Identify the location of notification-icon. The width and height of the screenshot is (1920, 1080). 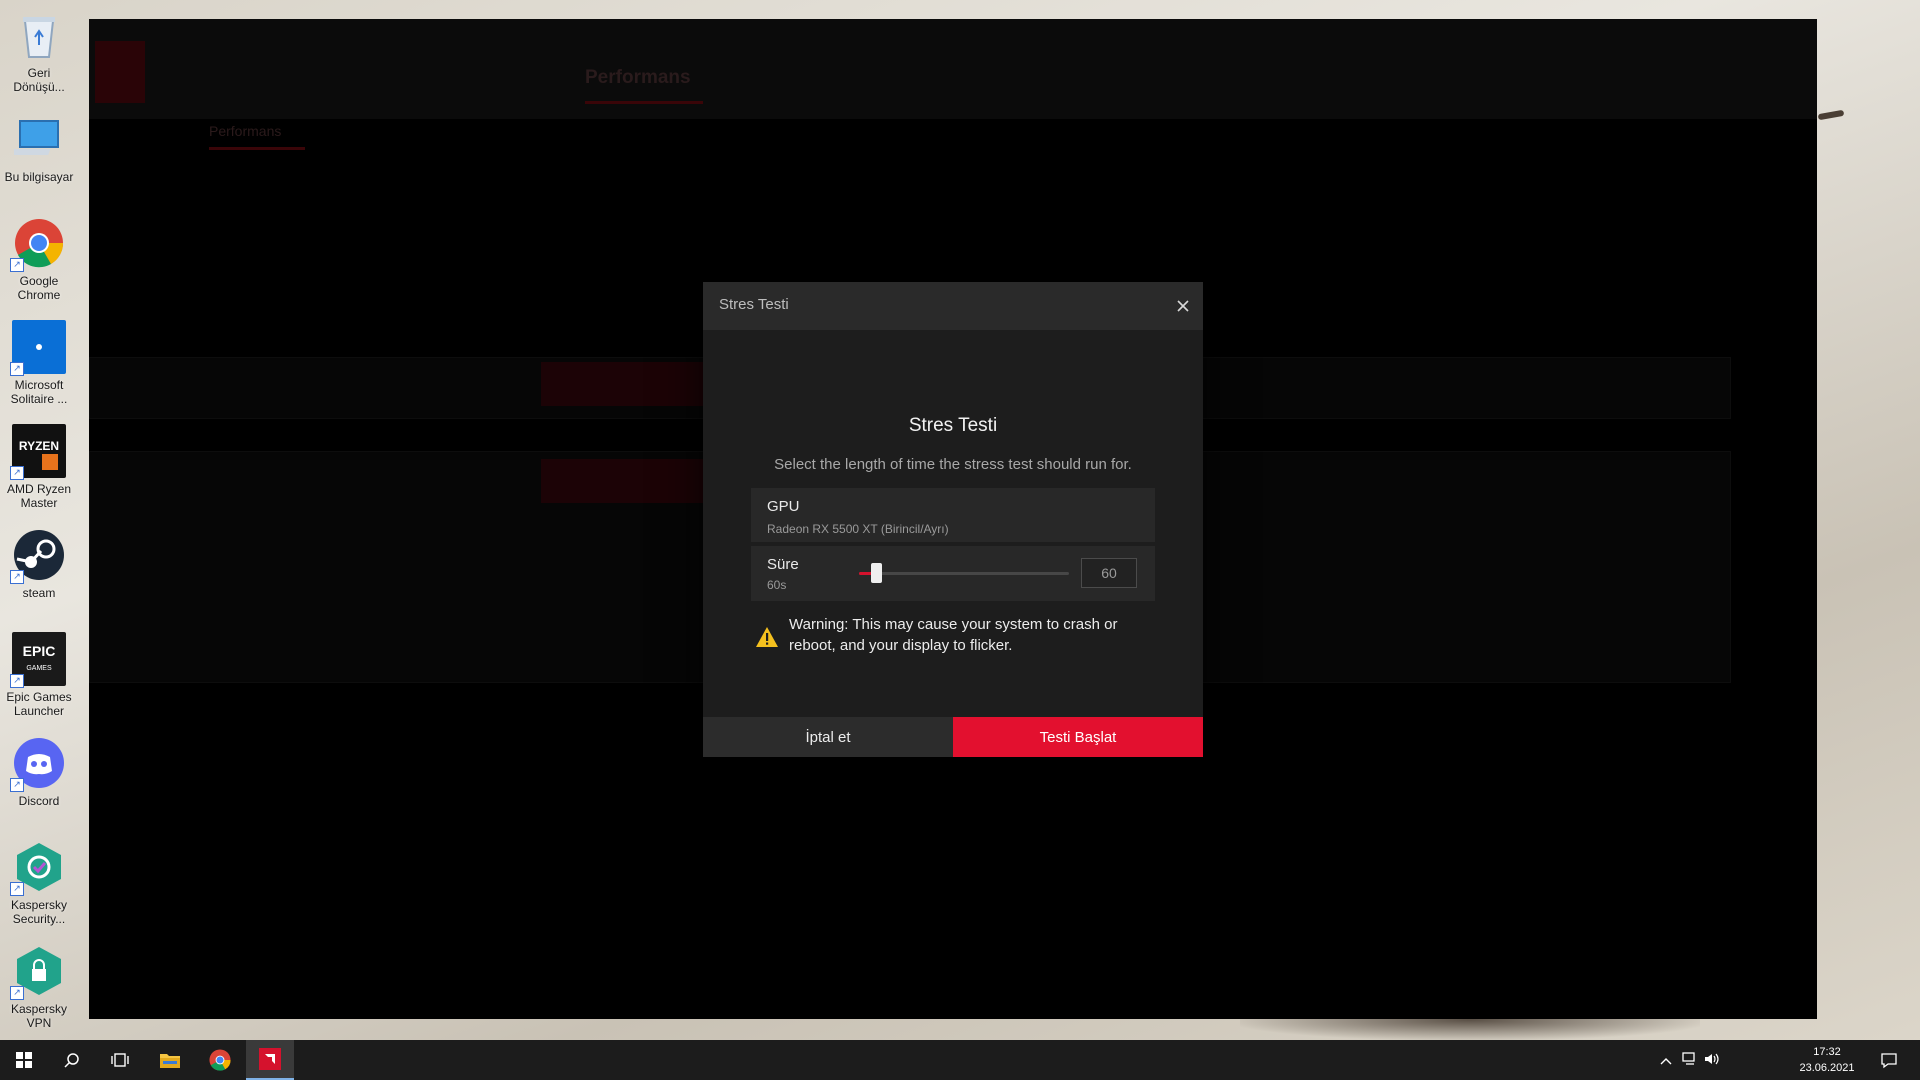
(1889, 1061).